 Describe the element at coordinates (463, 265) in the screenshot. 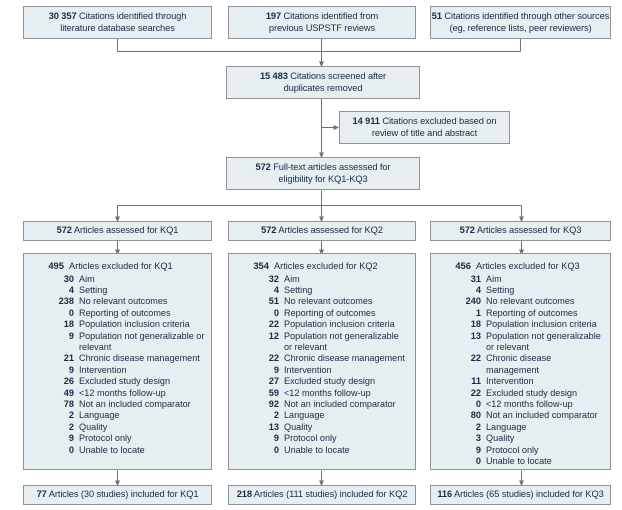

I see `count: 456` at that location.